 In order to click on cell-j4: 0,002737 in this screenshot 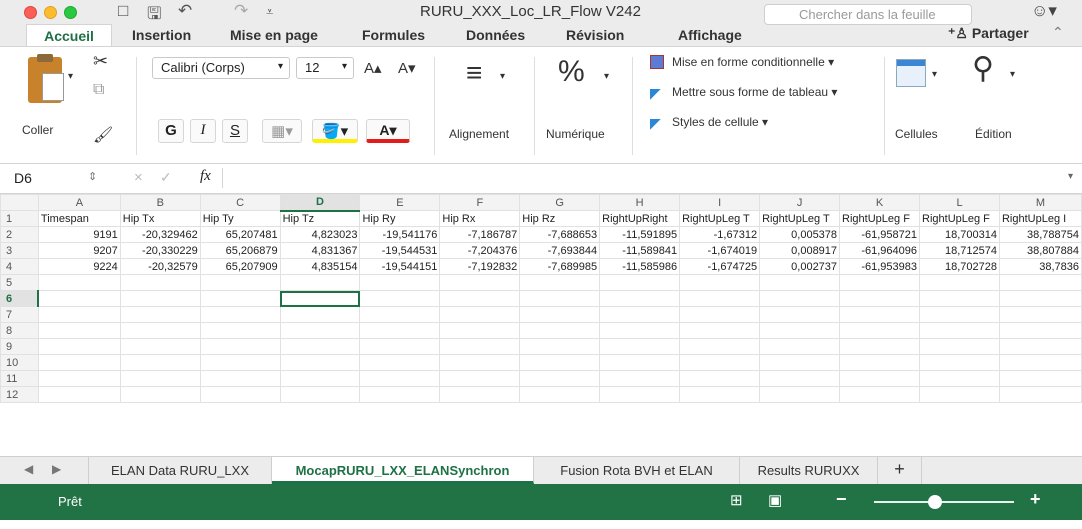, I will do `click(800, 266)`.